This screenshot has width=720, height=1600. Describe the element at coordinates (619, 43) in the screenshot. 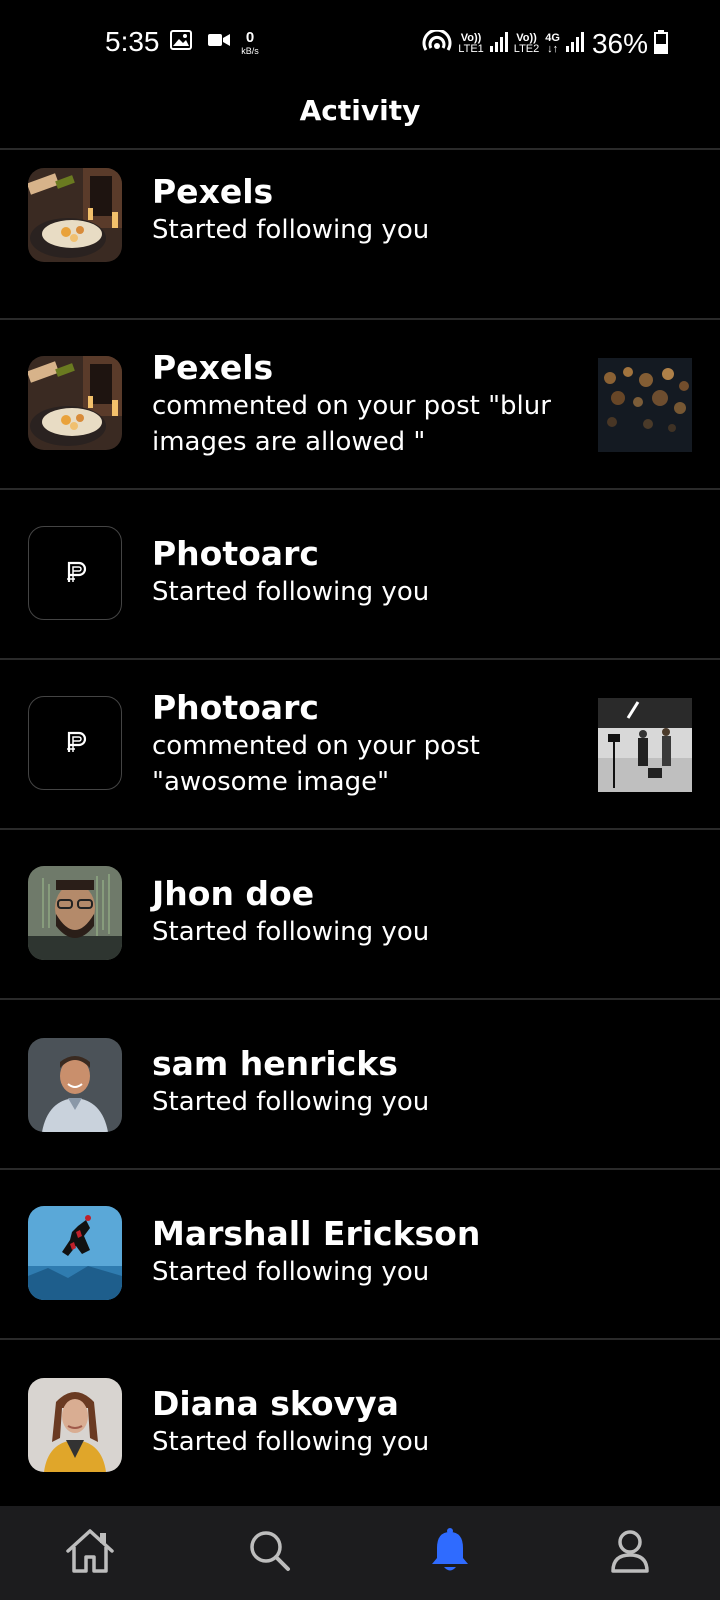

I see `battery-percent: 36%` at that location.